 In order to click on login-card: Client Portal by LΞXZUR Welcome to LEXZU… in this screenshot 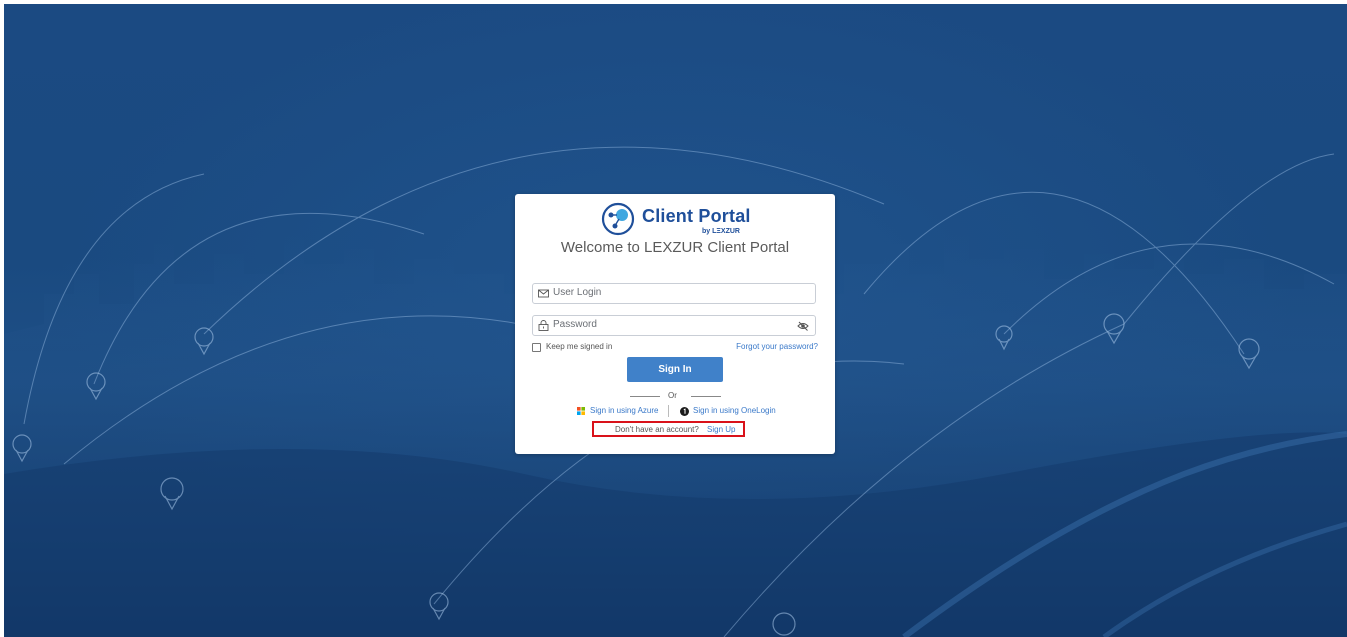, I will do `click(675, 324)`.